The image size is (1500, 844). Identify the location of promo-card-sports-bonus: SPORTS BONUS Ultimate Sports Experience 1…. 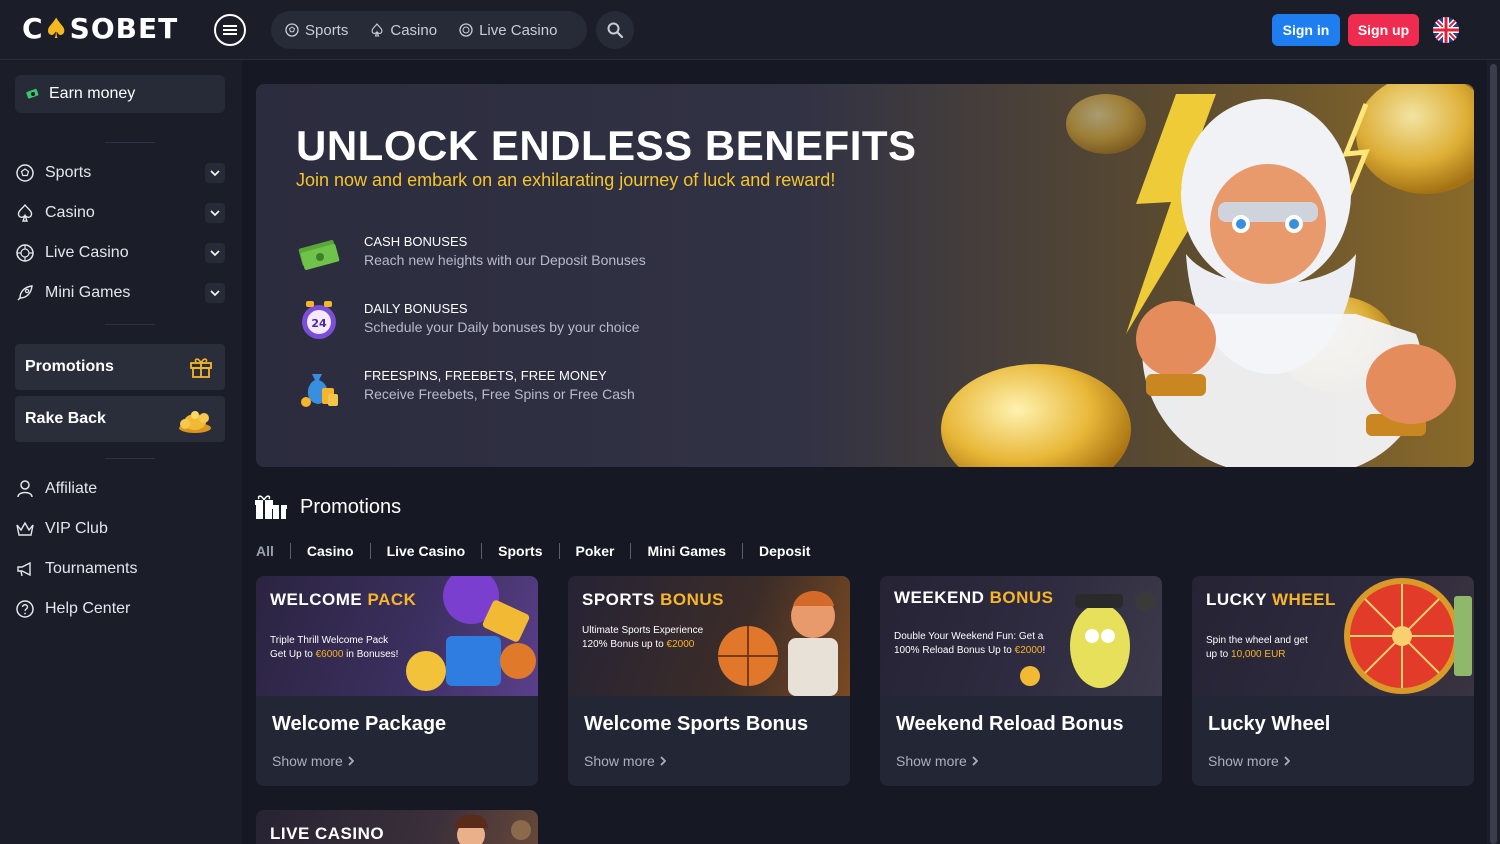
(709, 681).